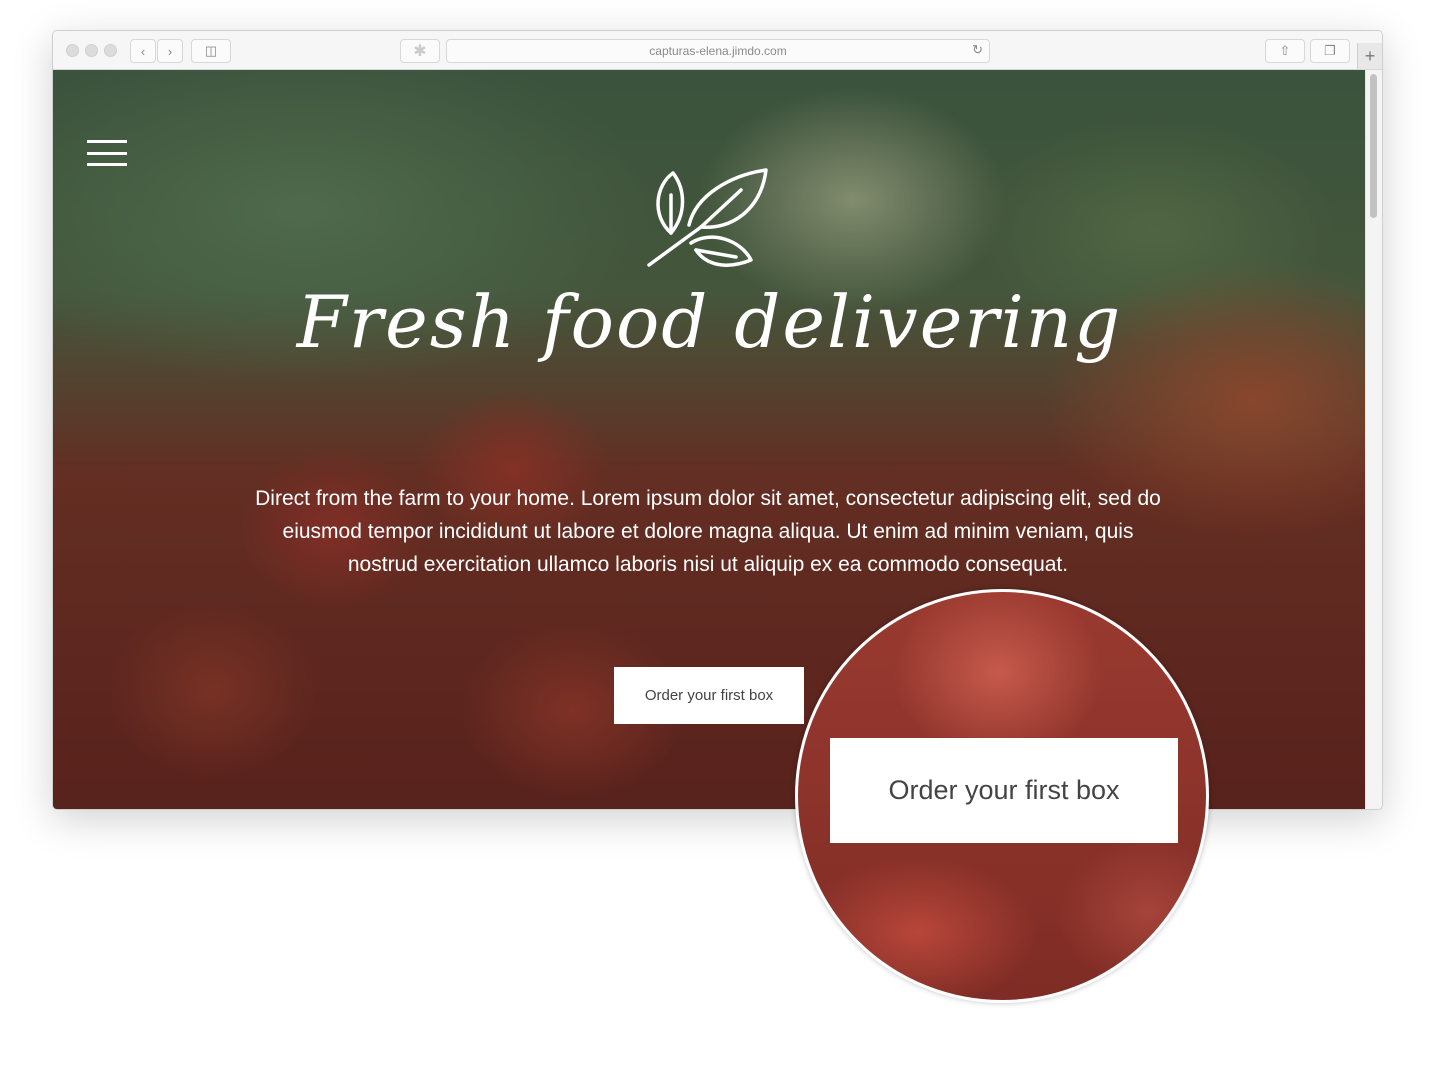  Describe the element at coordinates (110, 50) in the screenshot. I see `maximize-window-button` at that location.